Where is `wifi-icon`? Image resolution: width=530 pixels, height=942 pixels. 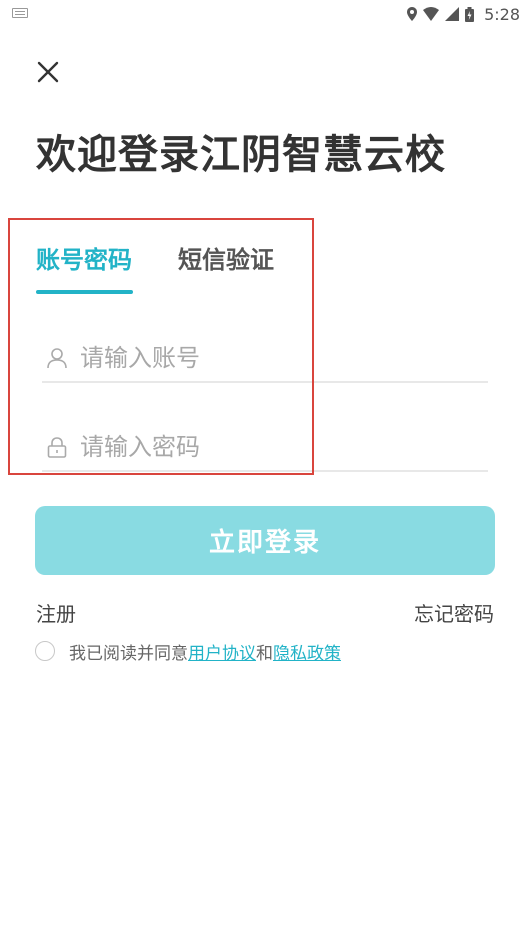 wifi-icon is located at coordinates (431, 14).